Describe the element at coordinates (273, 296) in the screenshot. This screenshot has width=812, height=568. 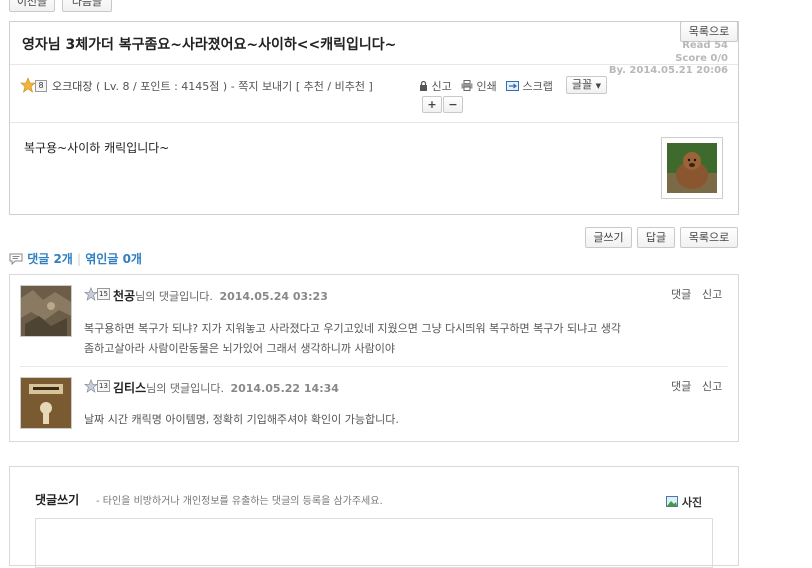
I see `comment-date: 2014.05.24 03:23` at that location.